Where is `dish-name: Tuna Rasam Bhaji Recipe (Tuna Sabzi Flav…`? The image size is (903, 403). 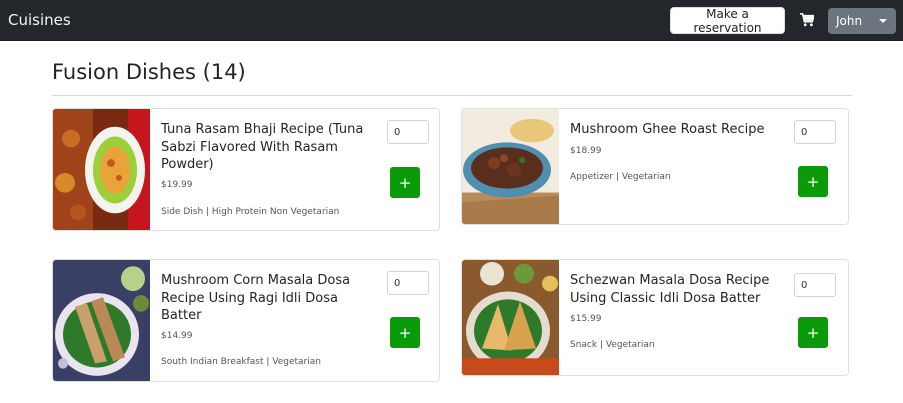
dish-name: Tuna Rasam Bhaji Recipe (Tuna Sabzi Flav… is located at coordinates (262, 147).